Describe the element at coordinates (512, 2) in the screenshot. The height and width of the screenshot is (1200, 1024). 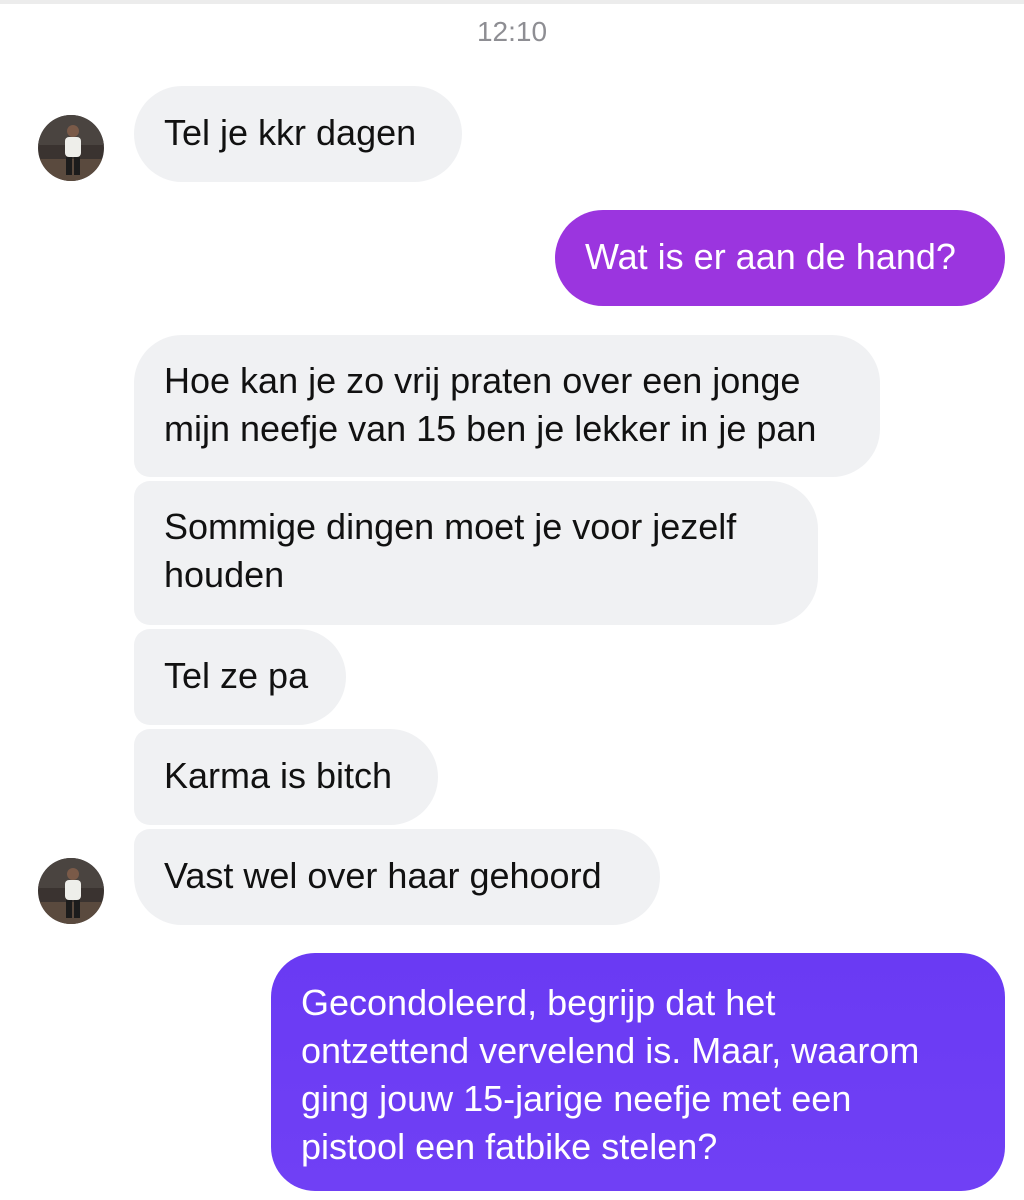
I see `top-divider` at that location.